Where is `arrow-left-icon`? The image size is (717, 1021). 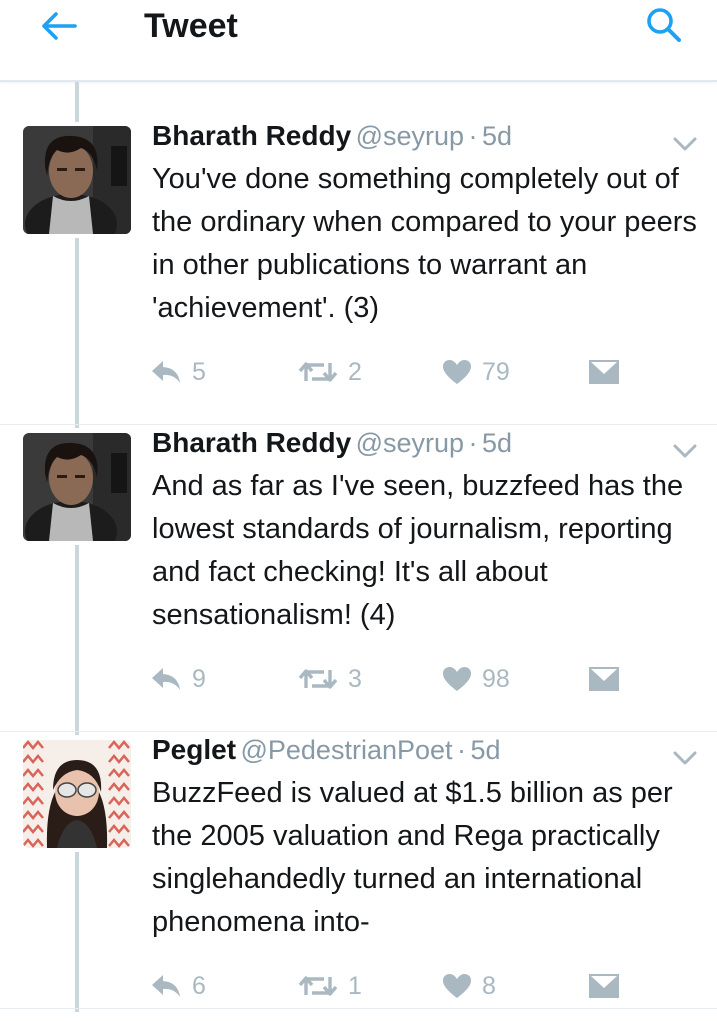 arrow-left-icon is located at coordinates (59, 26).